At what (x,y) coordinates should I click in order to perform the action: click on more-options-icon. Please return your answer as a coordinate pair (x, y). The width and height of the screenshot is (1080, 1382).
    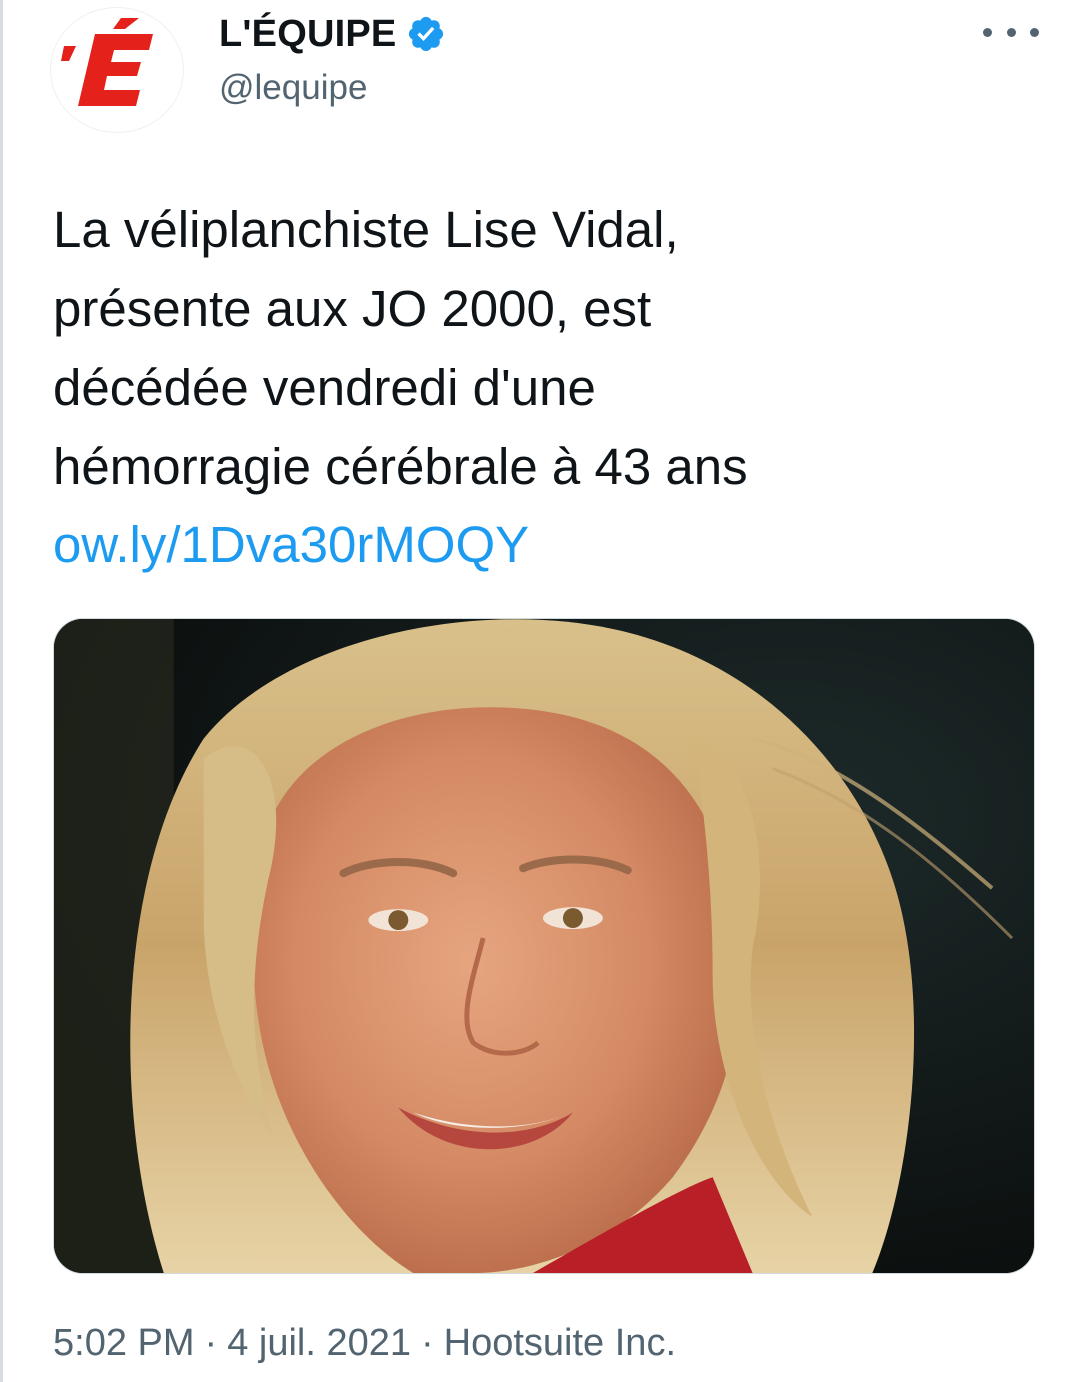
    Looking at the image, I should click on (987, 32).